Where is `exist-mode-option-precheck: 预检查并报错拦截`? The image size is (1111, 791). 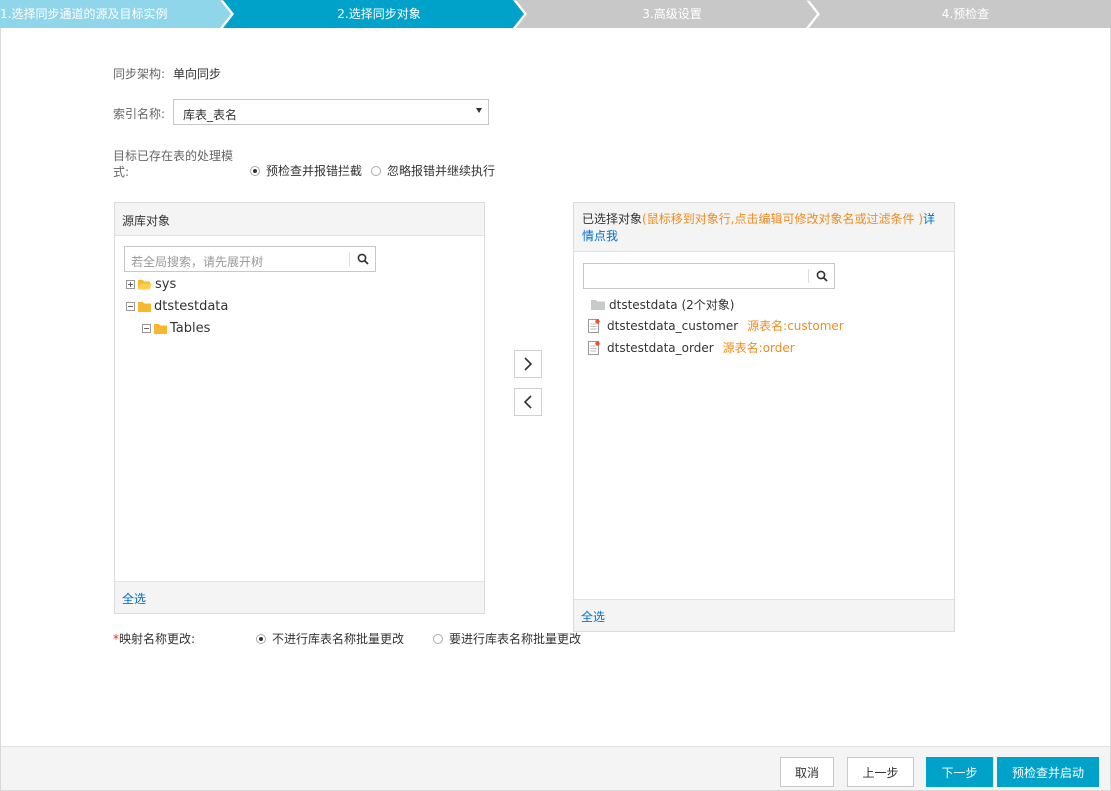 exist-mode-option-precheck: 预检查并报错拦截 is located at coordinates (306, 170).